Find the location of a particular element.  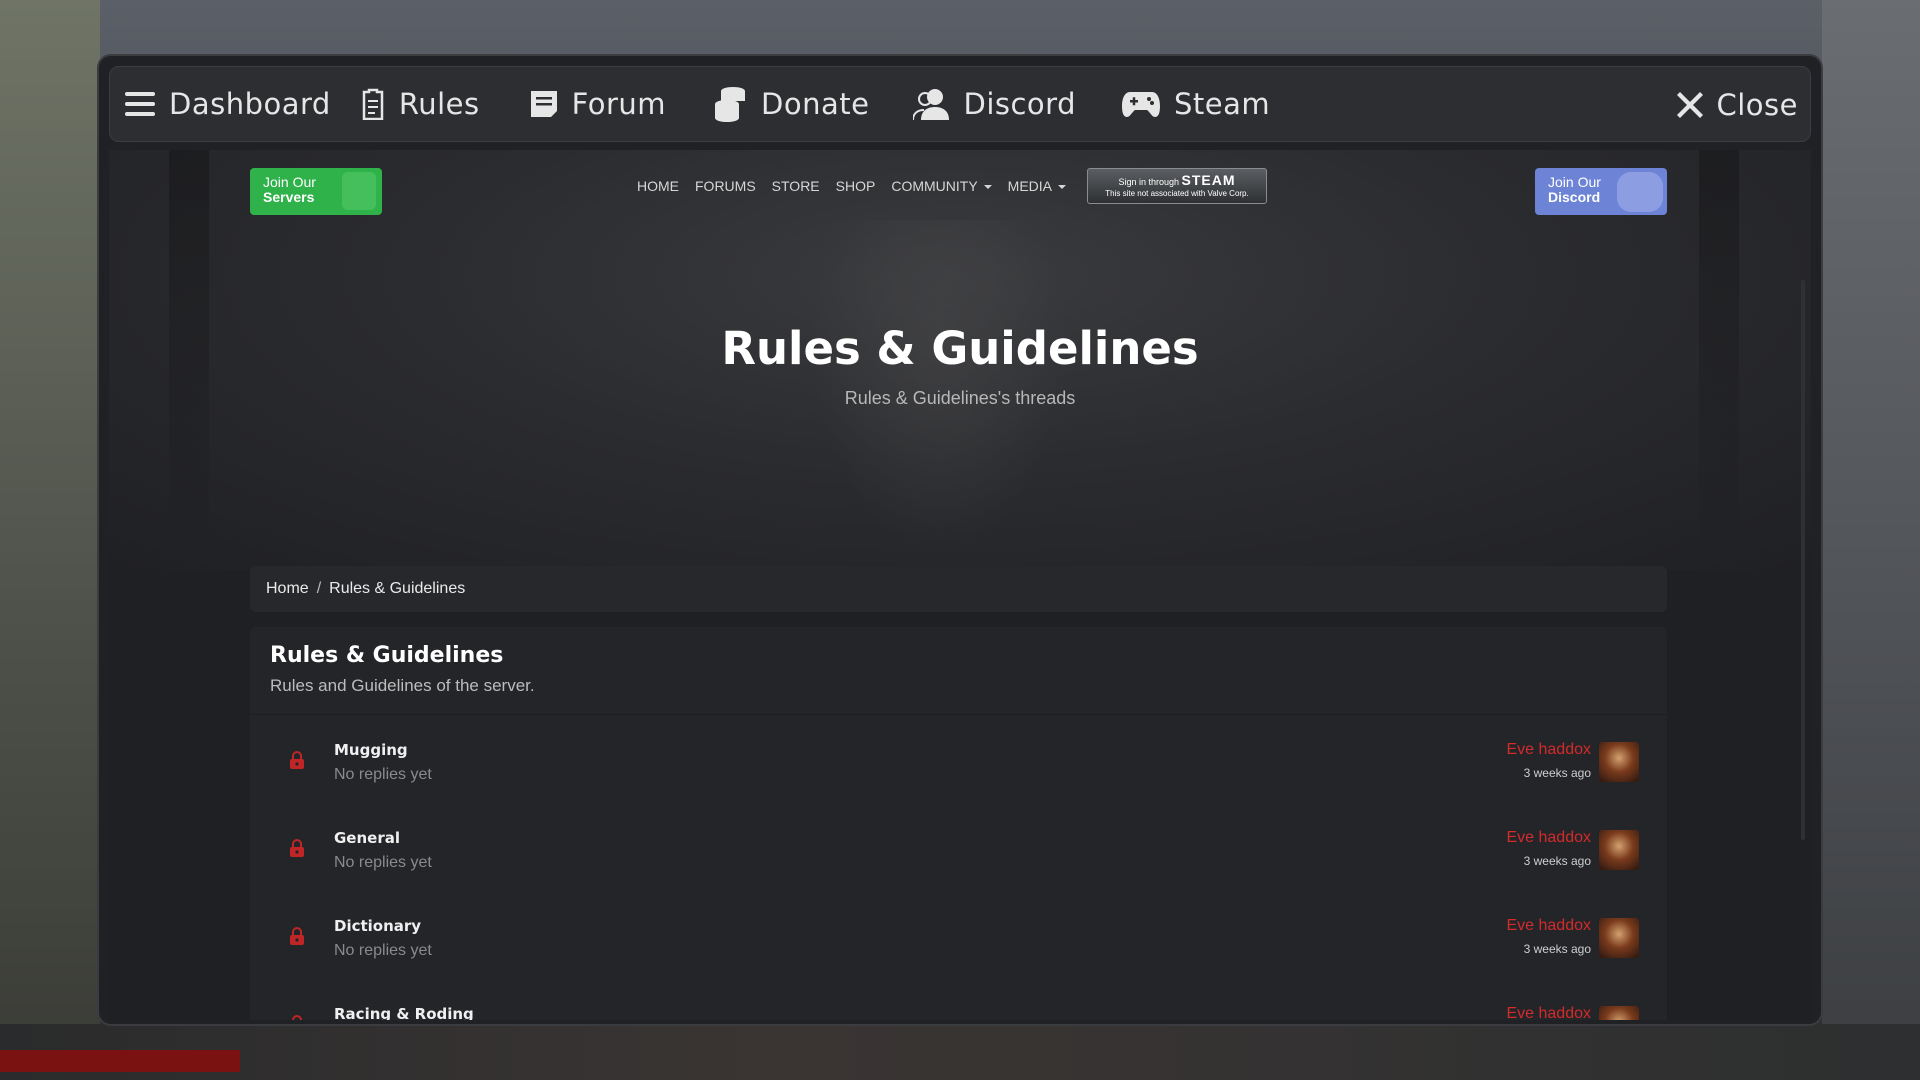

nav-forum-label: Forum is located at coordinates (619, 104).